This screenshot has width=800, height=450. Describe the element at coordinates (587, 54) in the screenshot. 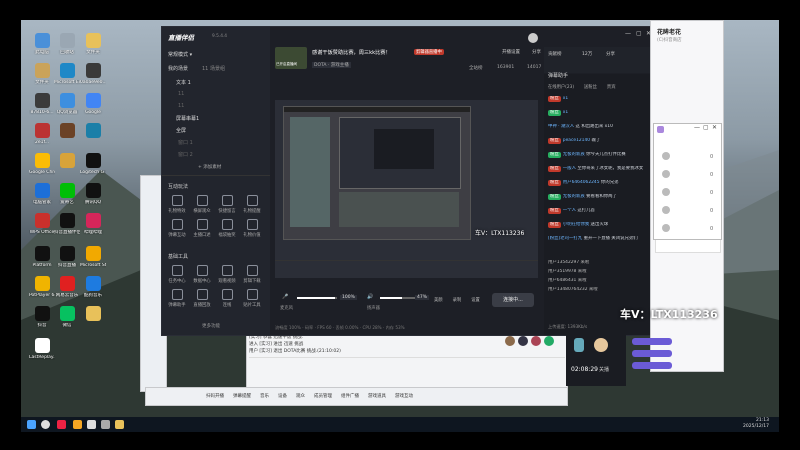

I see `count-tab: 12万` at that location.